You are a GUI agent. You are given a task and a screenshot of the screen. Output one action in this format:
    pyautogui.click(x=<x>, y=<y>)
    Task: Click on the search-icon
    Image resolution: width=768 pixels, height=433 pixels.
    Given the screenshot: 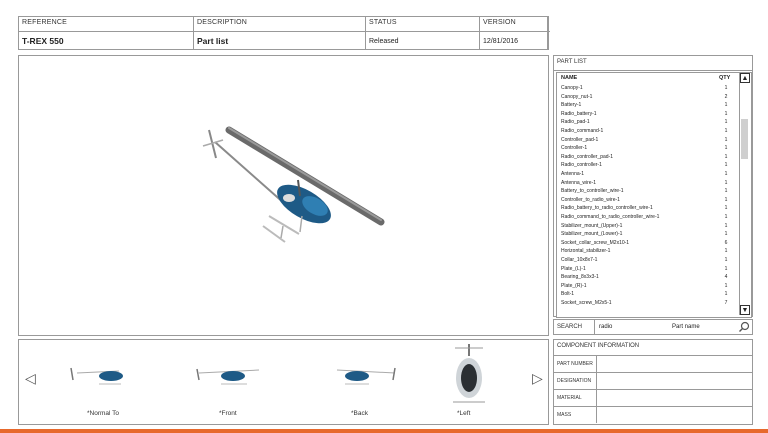 What is the action you would take?
    pyautogui.click(x=744, y=327)
    